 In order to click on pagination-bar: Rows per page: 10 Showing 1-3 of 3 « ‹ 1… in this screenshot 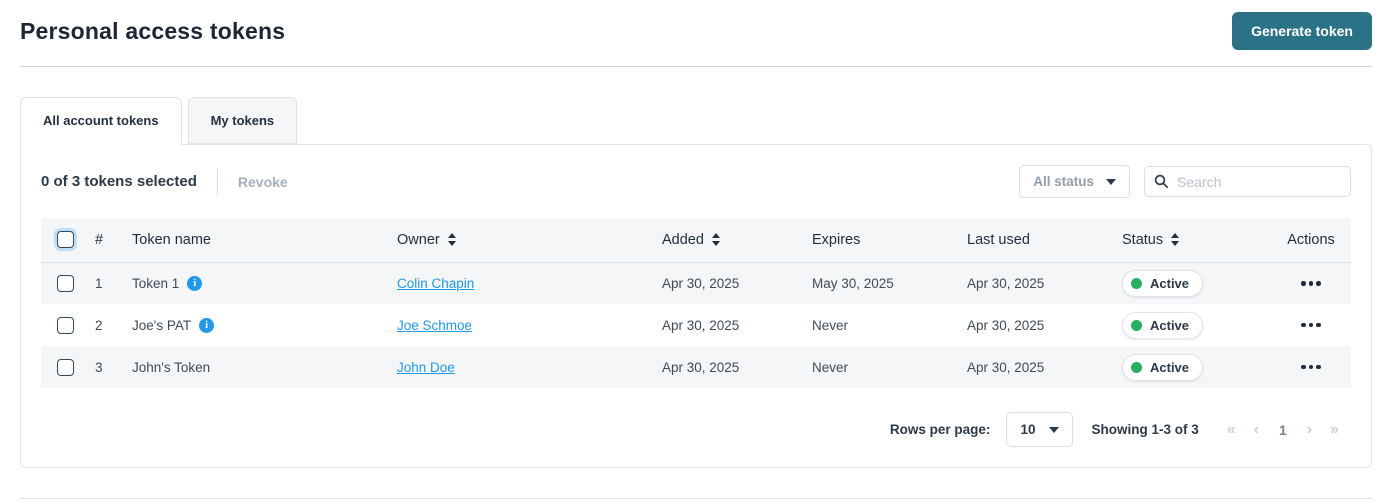, I will do `click(696, 429)`.